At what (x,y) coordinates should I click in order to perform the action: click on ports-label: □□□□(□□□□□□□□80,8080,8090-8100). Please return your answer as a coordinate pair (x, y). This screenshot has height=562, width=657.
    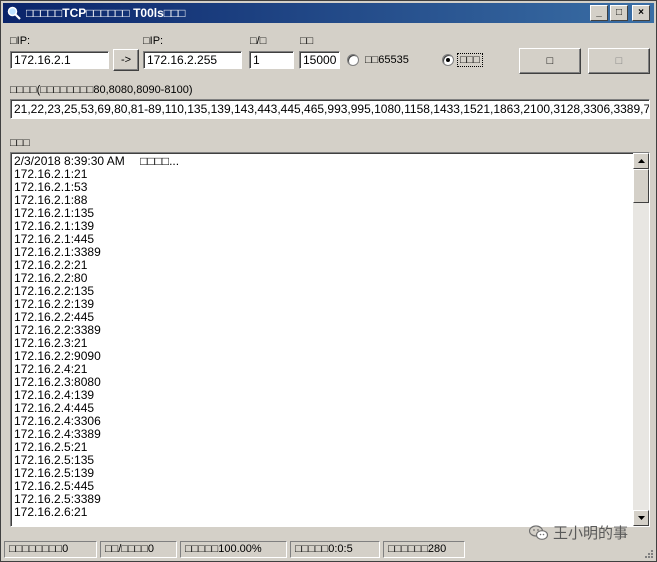
    Looking at the image, I should click on (101, 90).